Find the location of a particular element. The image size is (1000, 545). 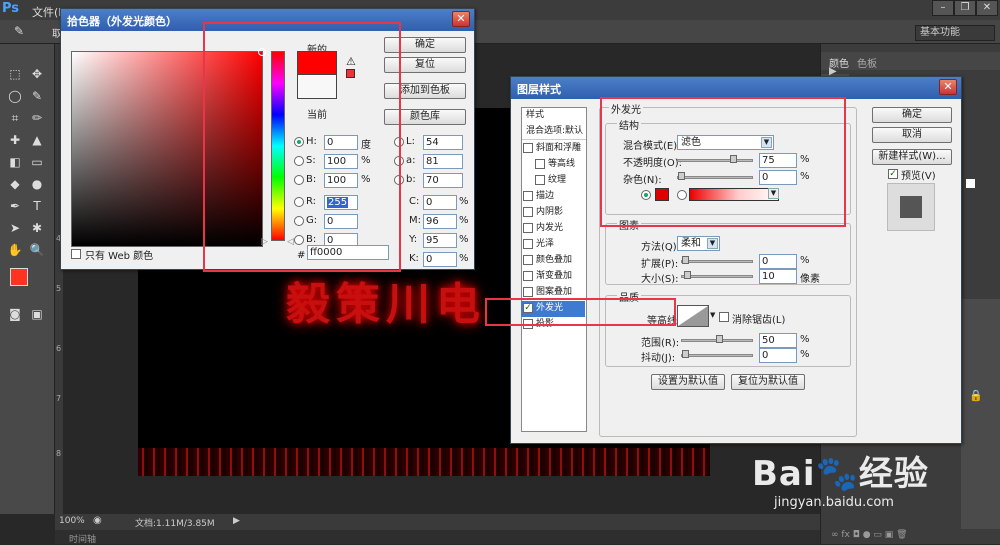

picker-close-icon: ✕ is located at coordinates (461, 19).